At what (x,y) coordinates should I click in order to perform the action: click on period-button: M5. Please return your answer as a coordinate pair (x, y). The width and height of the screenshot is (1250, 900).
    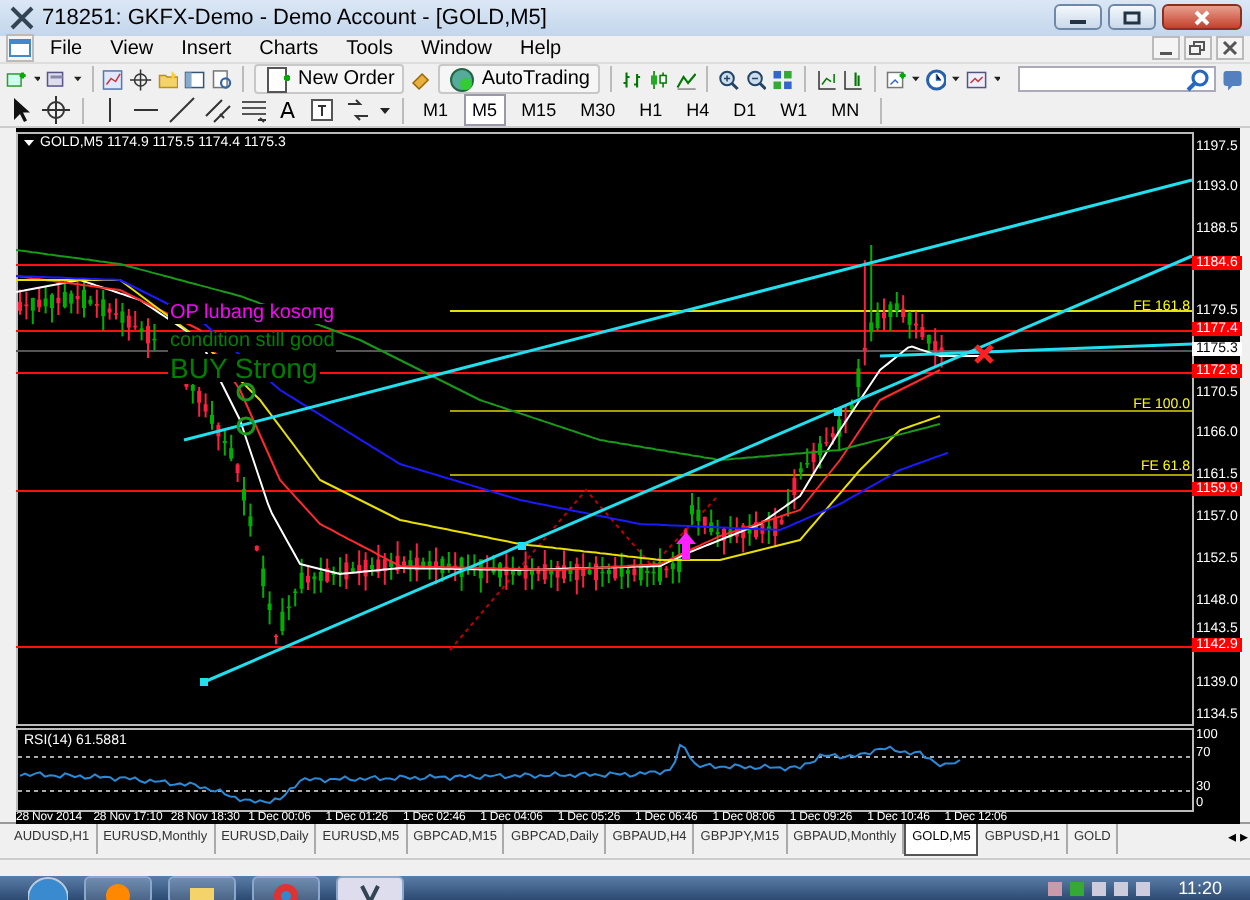
    Looking at the image, I should click on (485, 110).